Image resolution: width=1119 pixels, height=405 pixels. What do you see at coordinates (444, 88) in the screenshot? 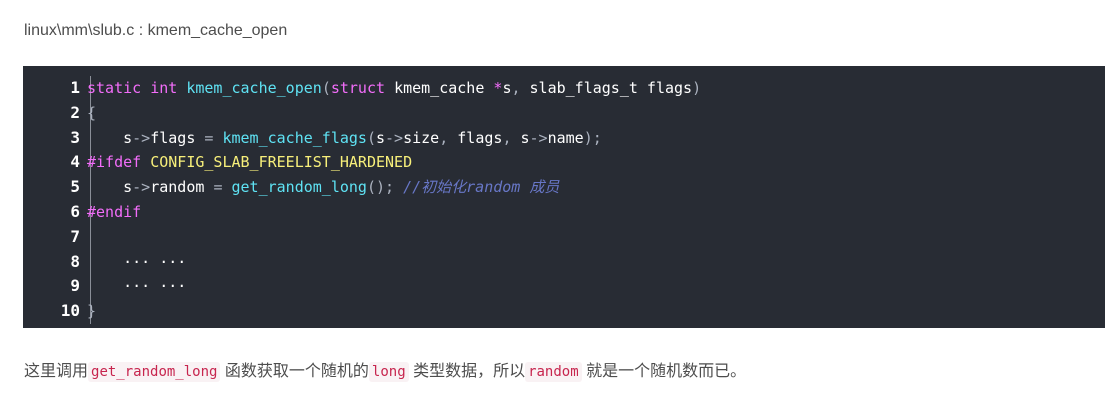
I see `code-token: kmem_cache` at bounding box center [444, 88].